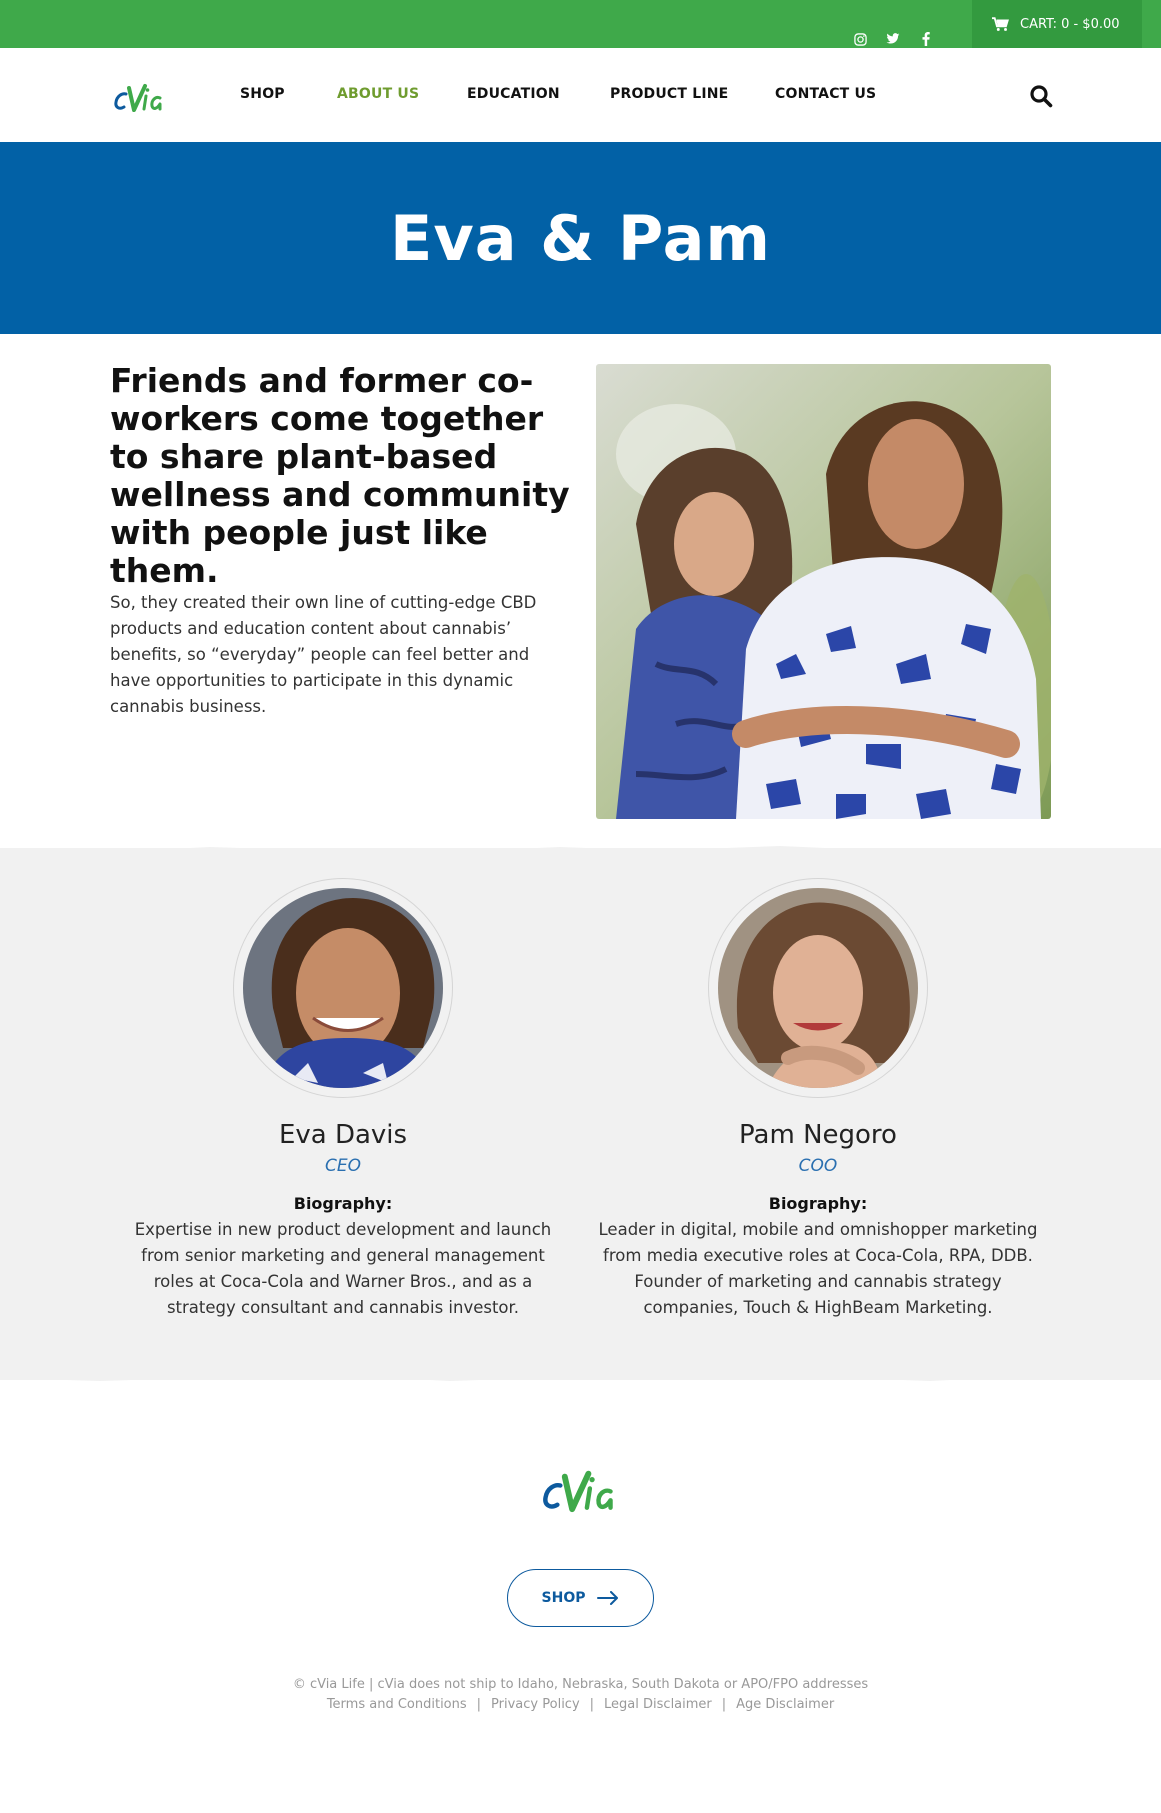 The image size is (1161, 1813). What do you see at coordinates (343, 1135) in the screenshot?
I see `member-name: Eva Davis` at bounding box center [343, 1135].